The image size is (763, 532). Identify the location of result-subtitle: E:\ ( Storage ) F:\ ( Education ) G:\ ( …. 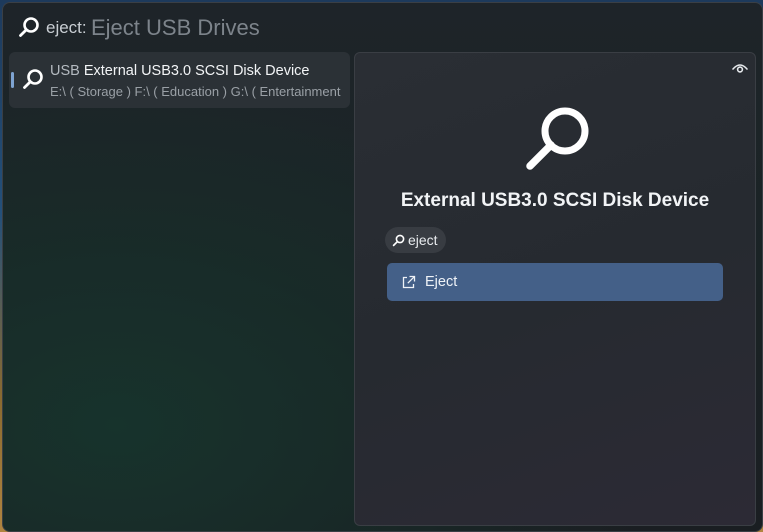
(196, 91).